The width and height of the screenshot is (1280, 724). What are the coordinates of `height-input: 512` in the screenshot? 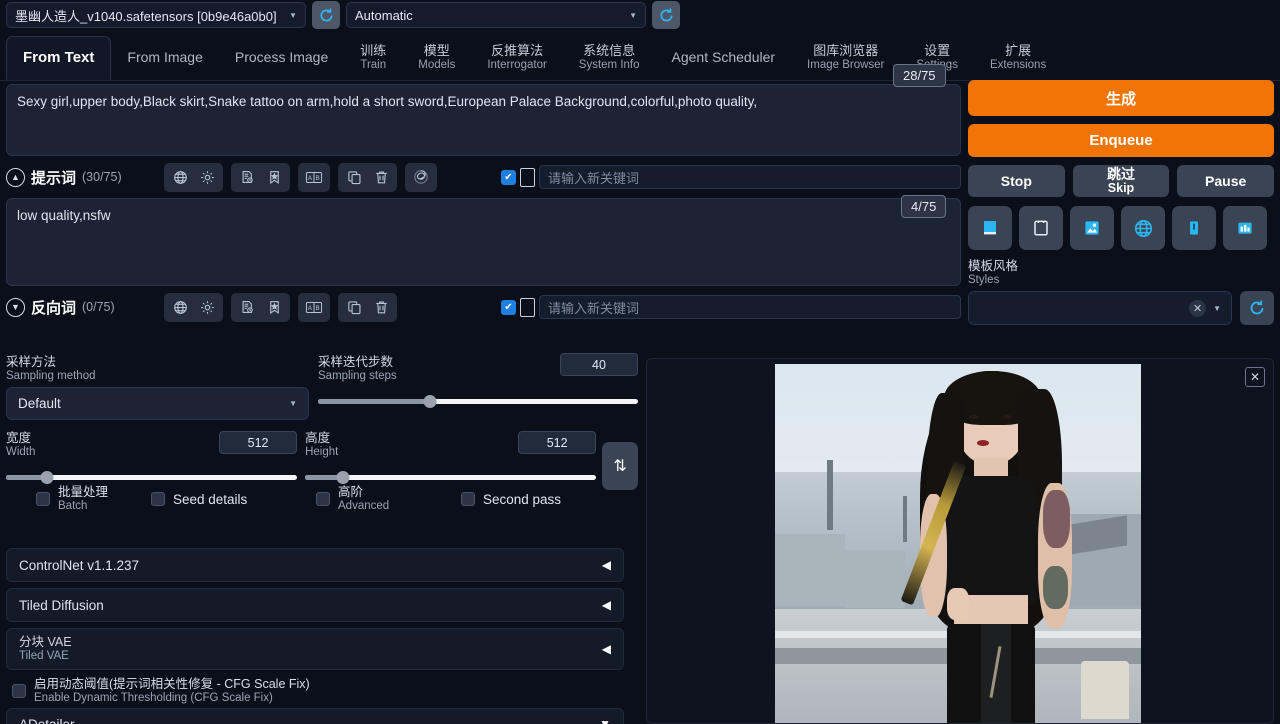 It's located at (557, 443).